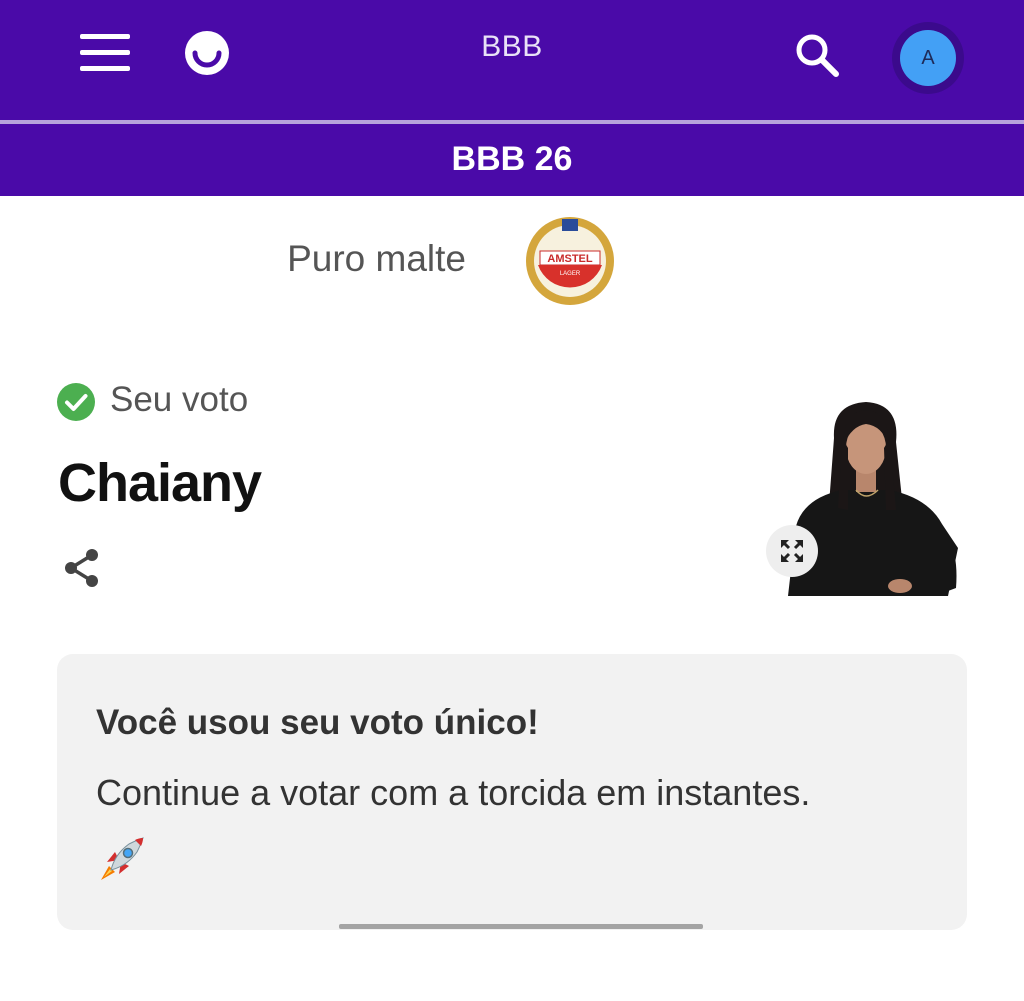 This screenshot has width=1024, height=1001. What do you see at coordinates (376, 258) in the screenshot?
I see `sponsor-text: Puro malte` at bounding box center [376, 258].